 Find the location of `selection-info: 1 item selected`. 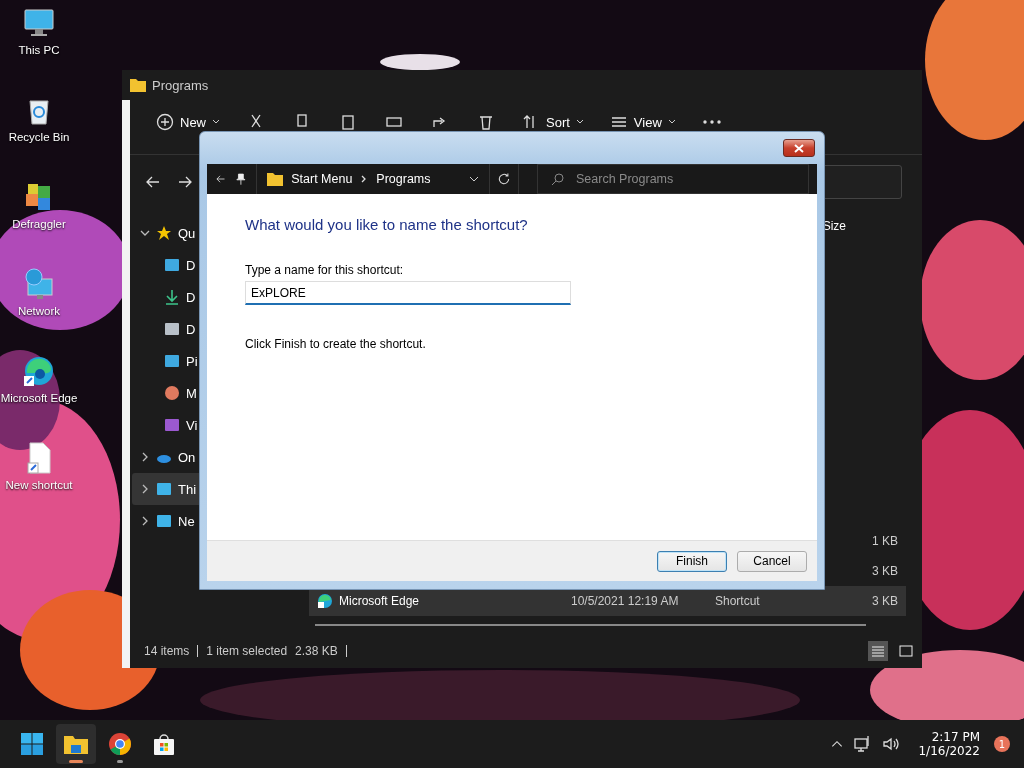

selection-info: 1 item selected is located at coordinates (247, 651).